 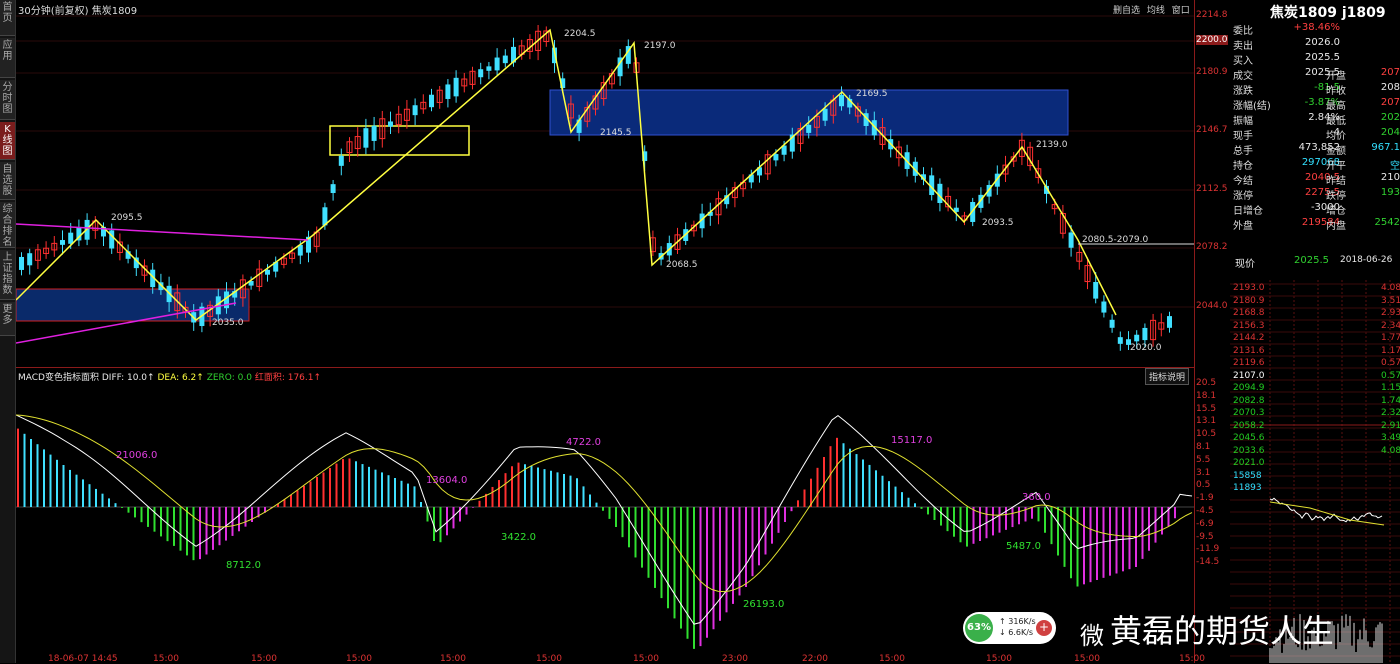 I want to click on left-sidebar: 首页 应用分时图 K线图自选股综合排名上证指数更多, so click(x=8, y=331).